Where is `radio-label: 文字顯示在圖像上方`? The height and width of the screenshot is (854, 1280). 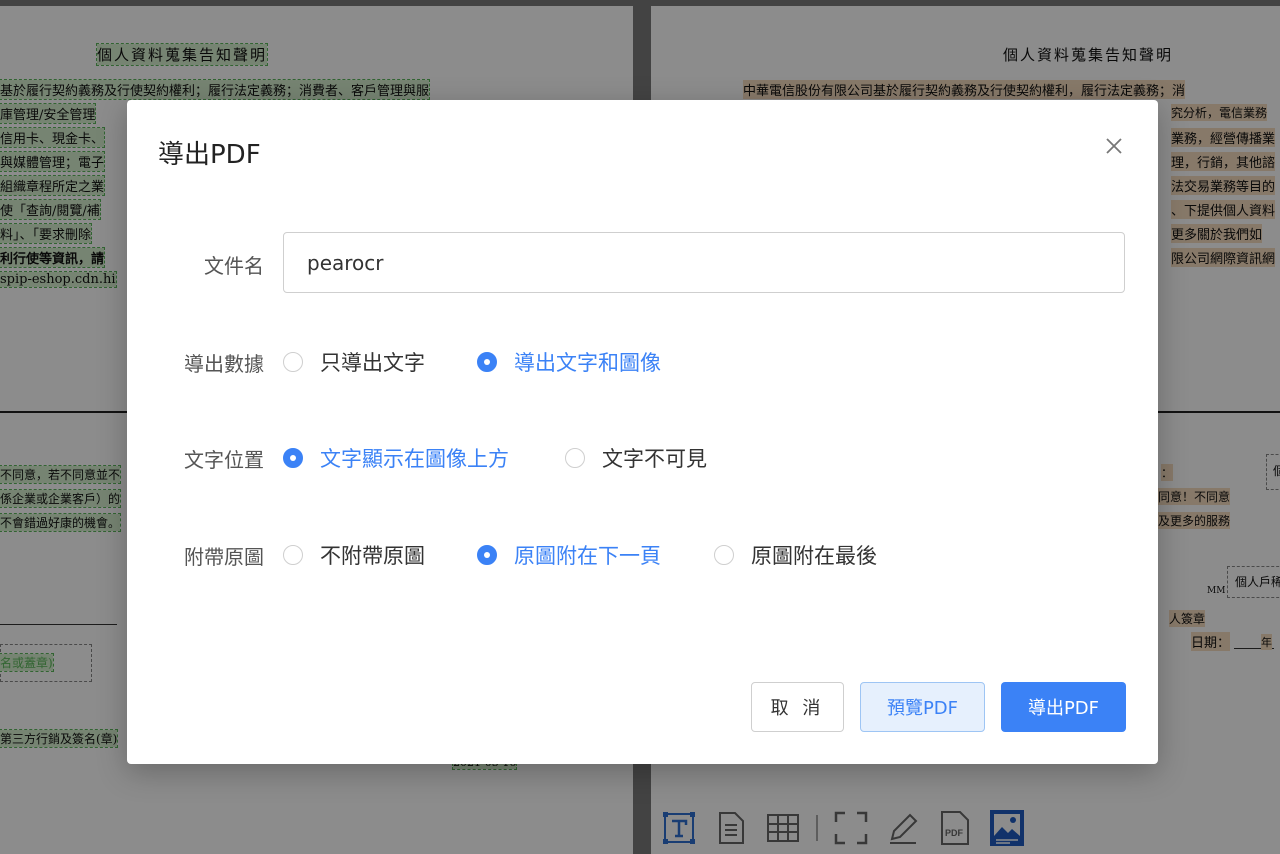
radio-label: 文字顯示在圖像上方 is located at coordinates (414, 459).